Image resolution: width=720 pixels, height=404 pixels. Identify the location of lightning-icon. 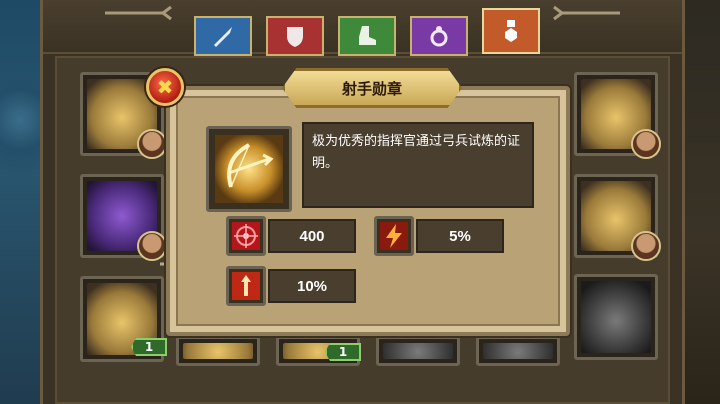
(394, 236).